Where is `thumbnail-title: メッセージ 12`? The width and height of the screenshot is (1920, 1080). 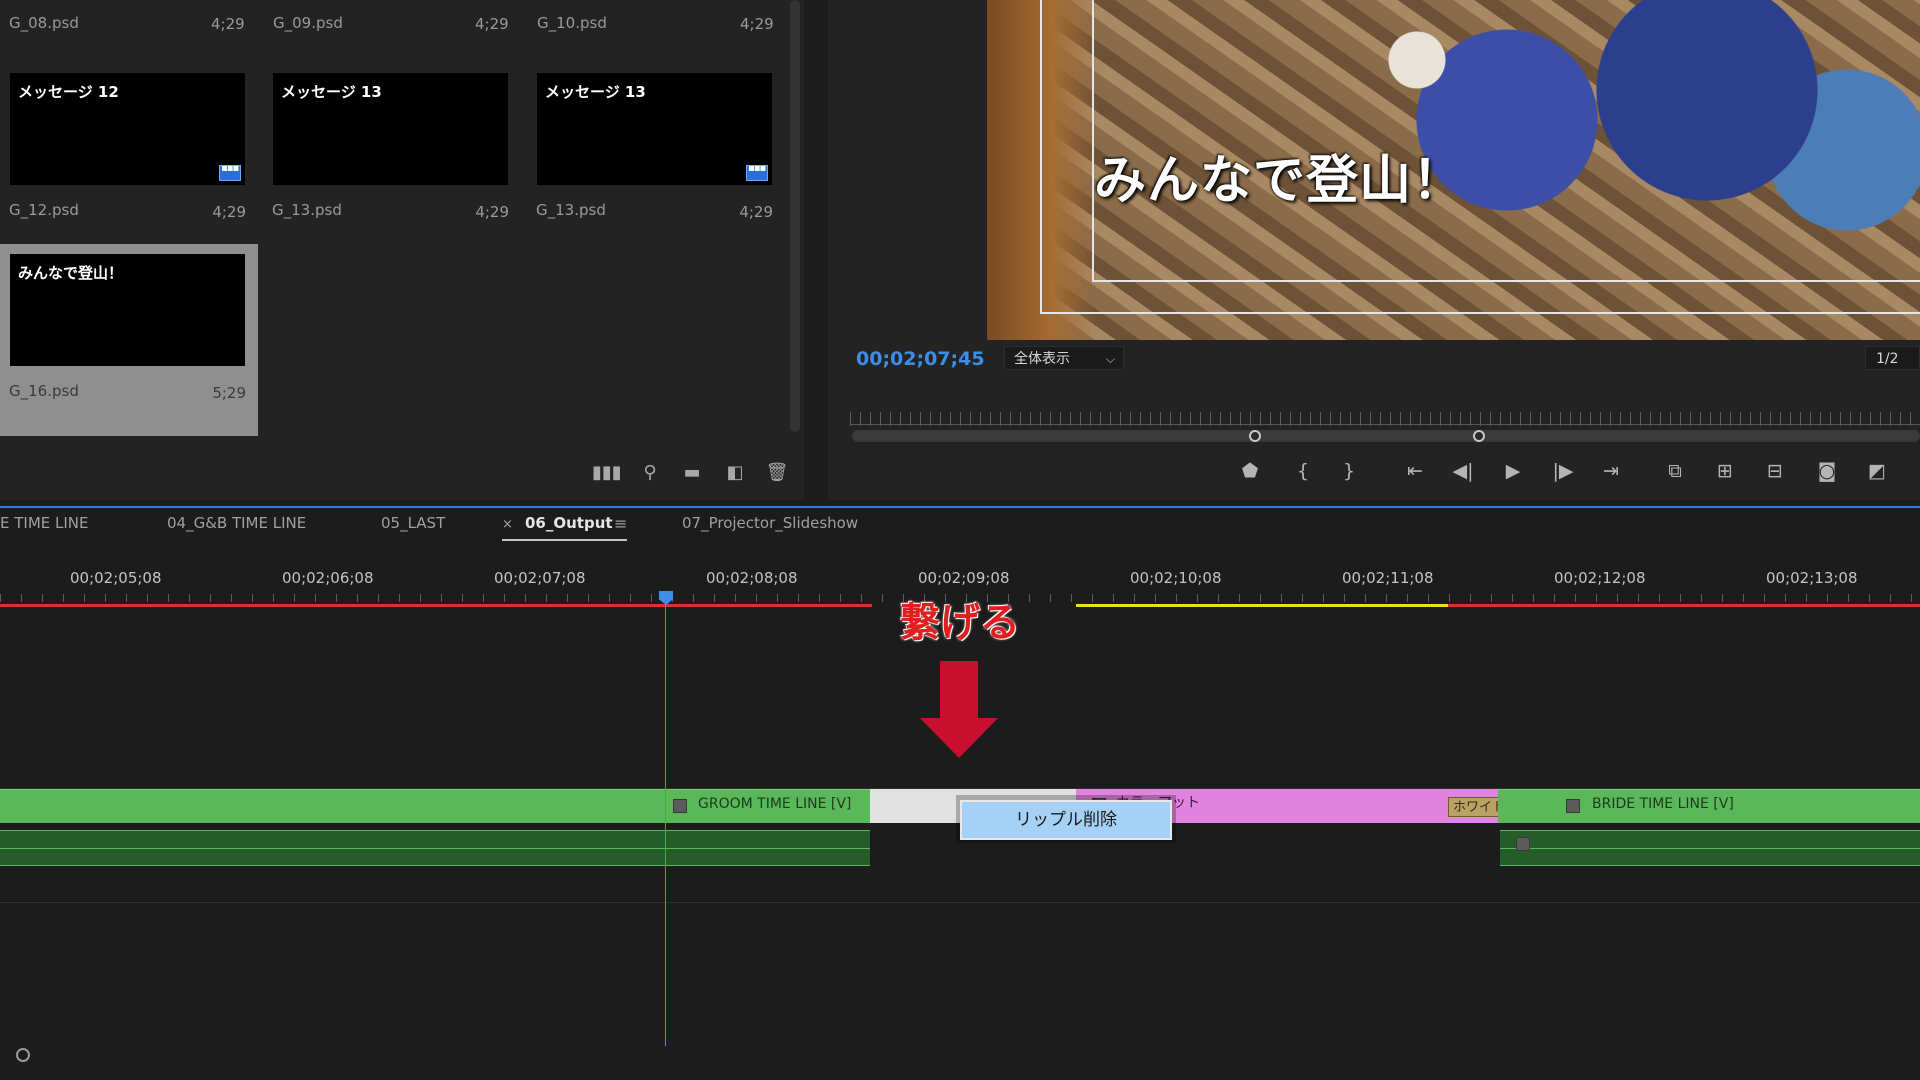 thumbnail-title: メッセージ 12 is located at coordinates (68, 92).